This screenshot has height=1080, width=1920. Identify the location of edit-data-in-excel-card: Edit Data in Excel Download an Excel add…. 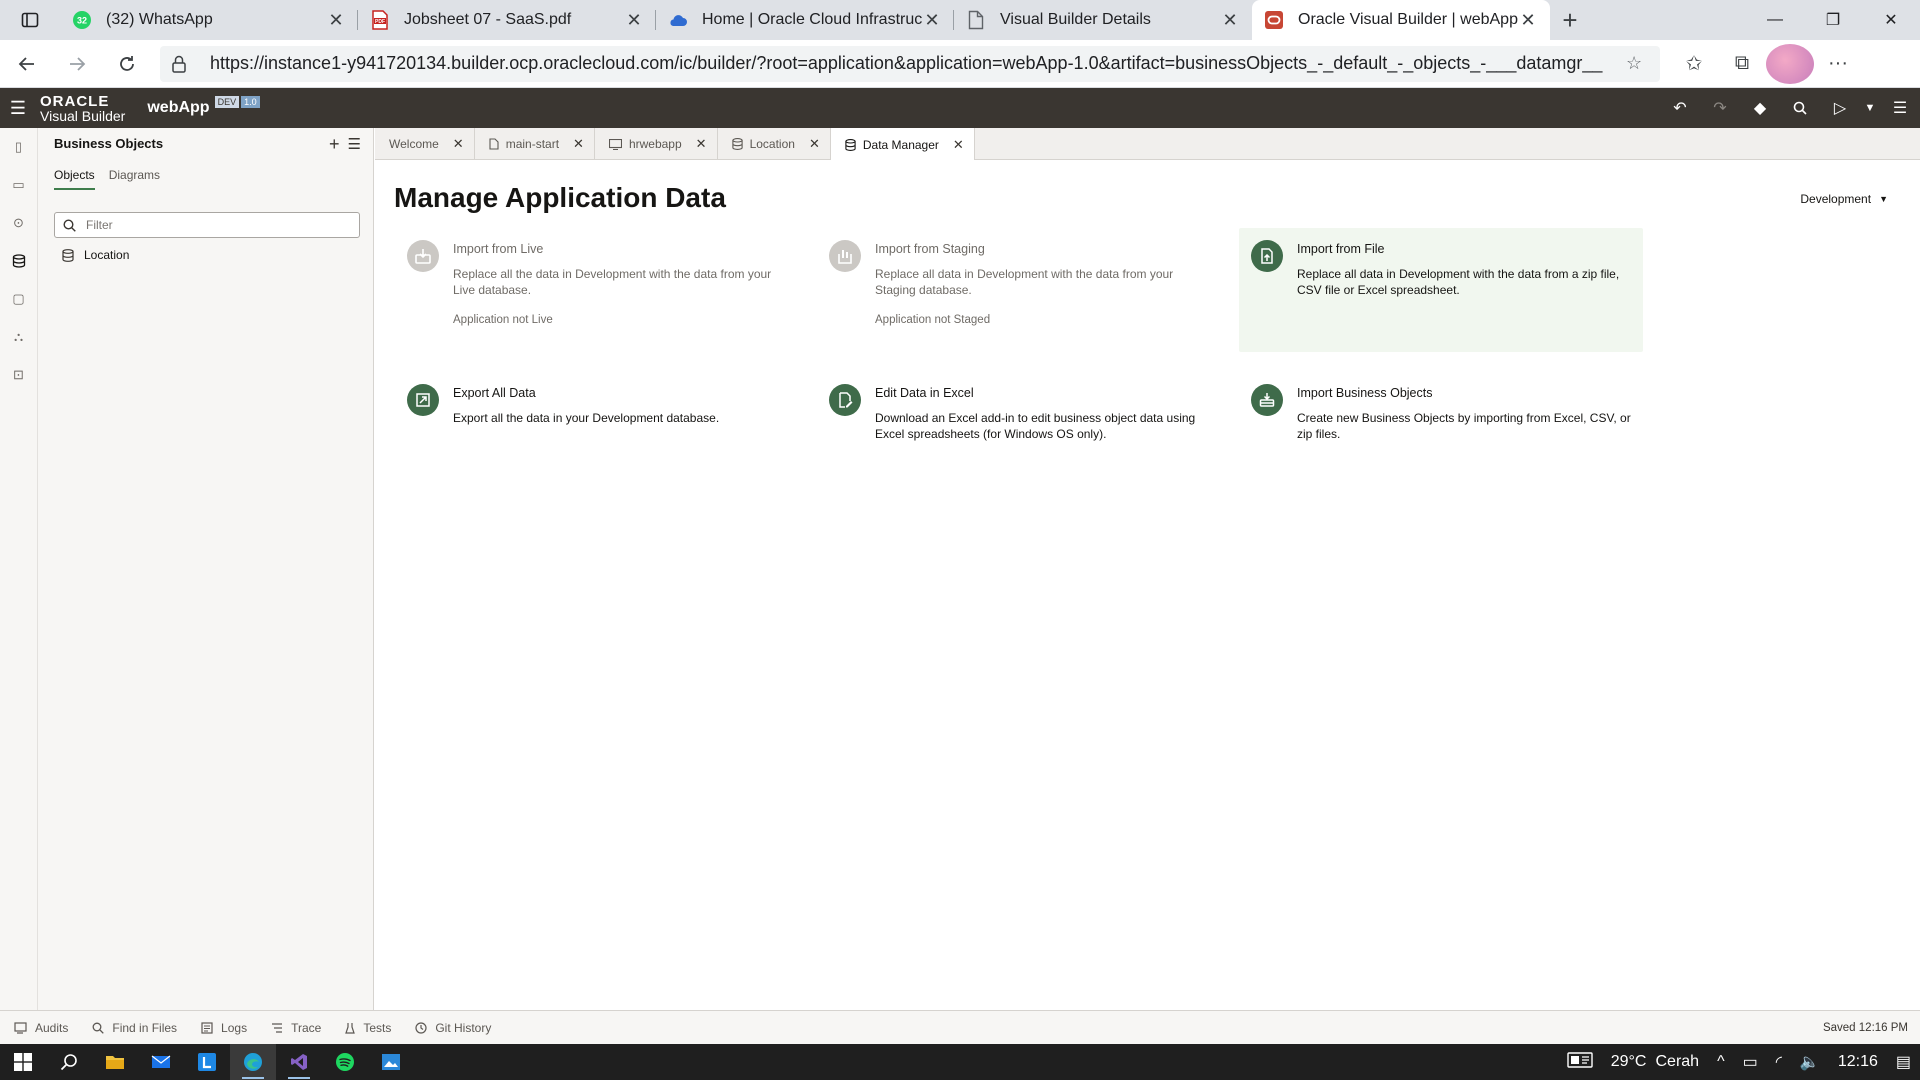
(1019, 434).